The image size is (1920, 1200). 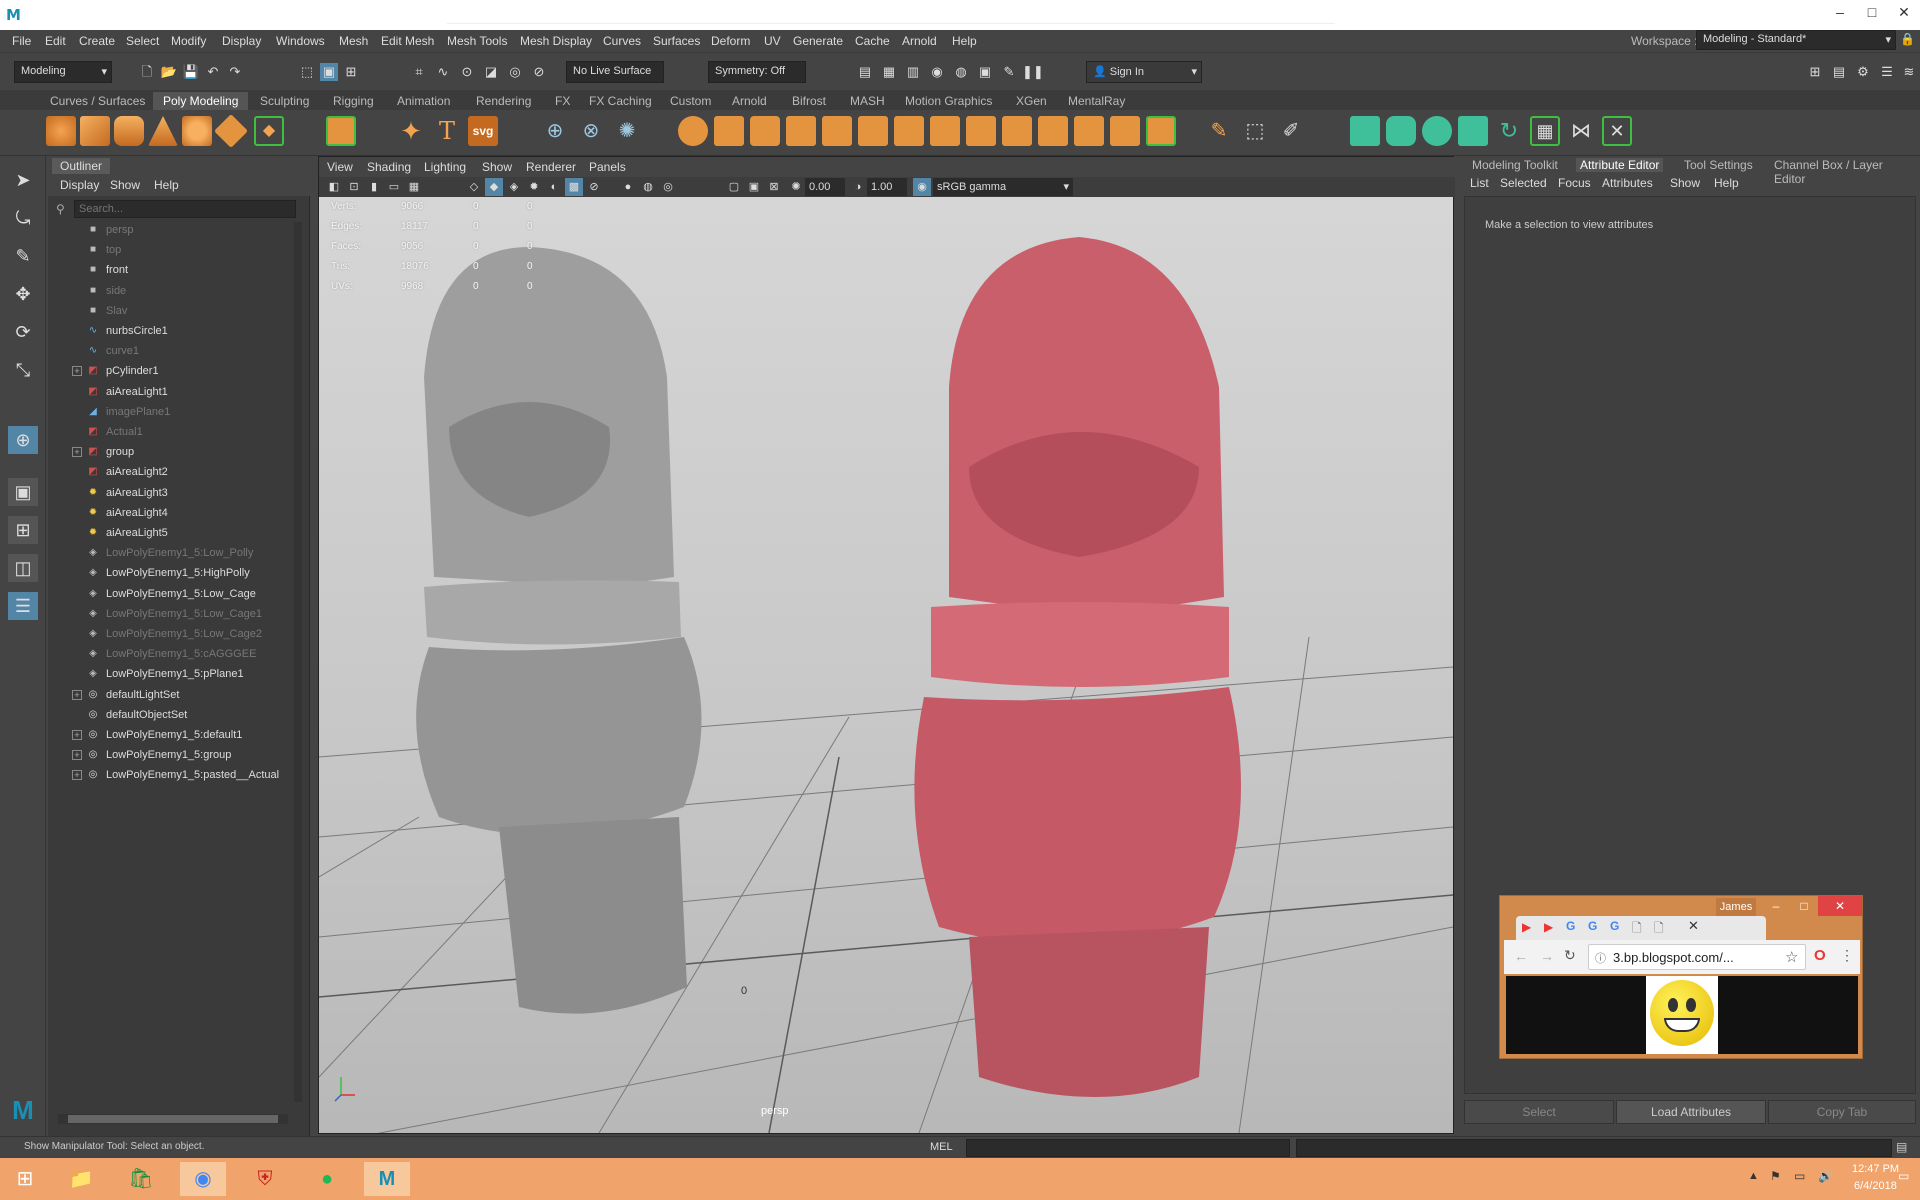 I want to click on mcafee-icon: ⛨, so click(x=265, y=1179).